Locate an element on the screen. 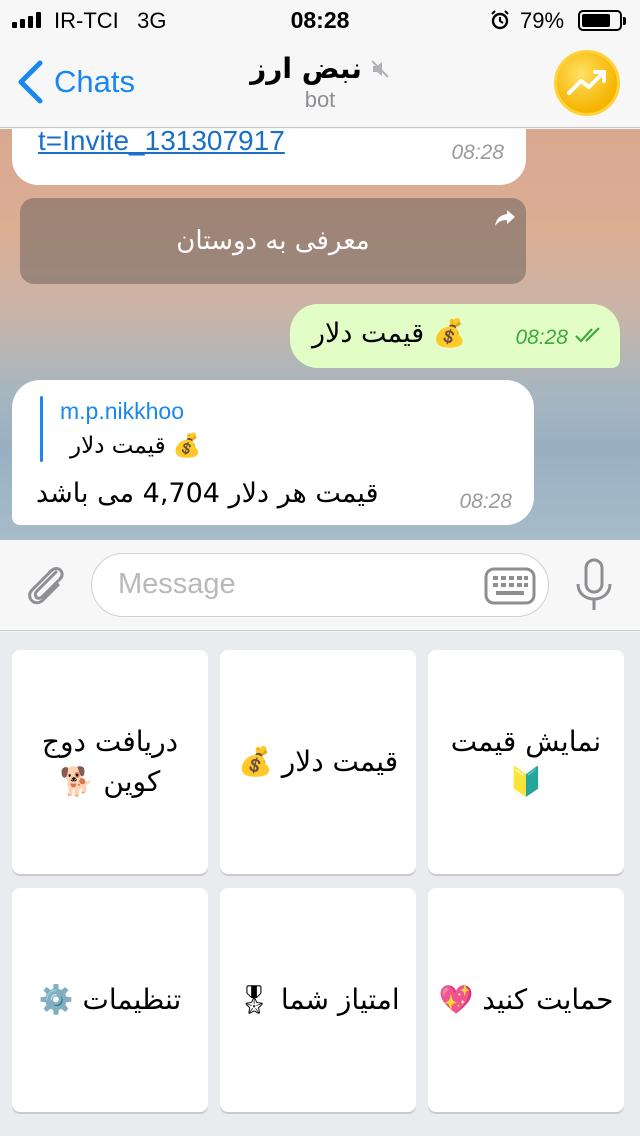 The height and width of the screenshot is (1136, 640). your-score-button: امتیاز شما 🎖 is located at coordinates (318, 1000).